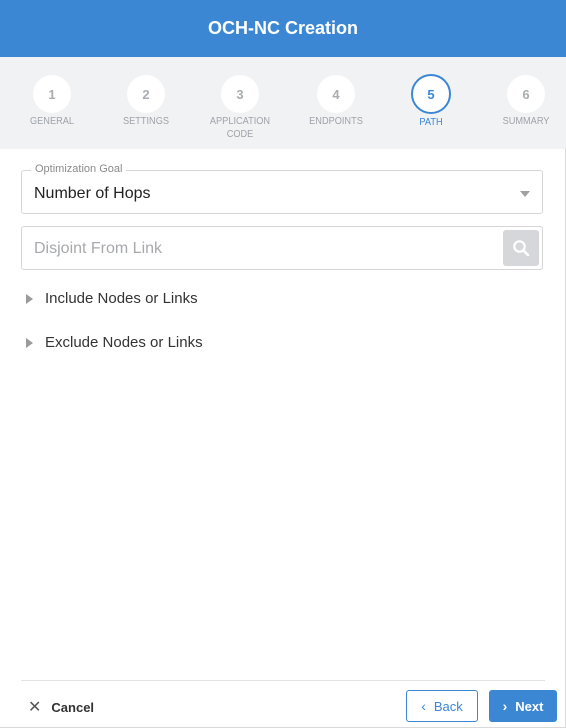 The image size is (566, 728). I want to click on optimization-goal-value: Number of Hops, so click(92, 193).